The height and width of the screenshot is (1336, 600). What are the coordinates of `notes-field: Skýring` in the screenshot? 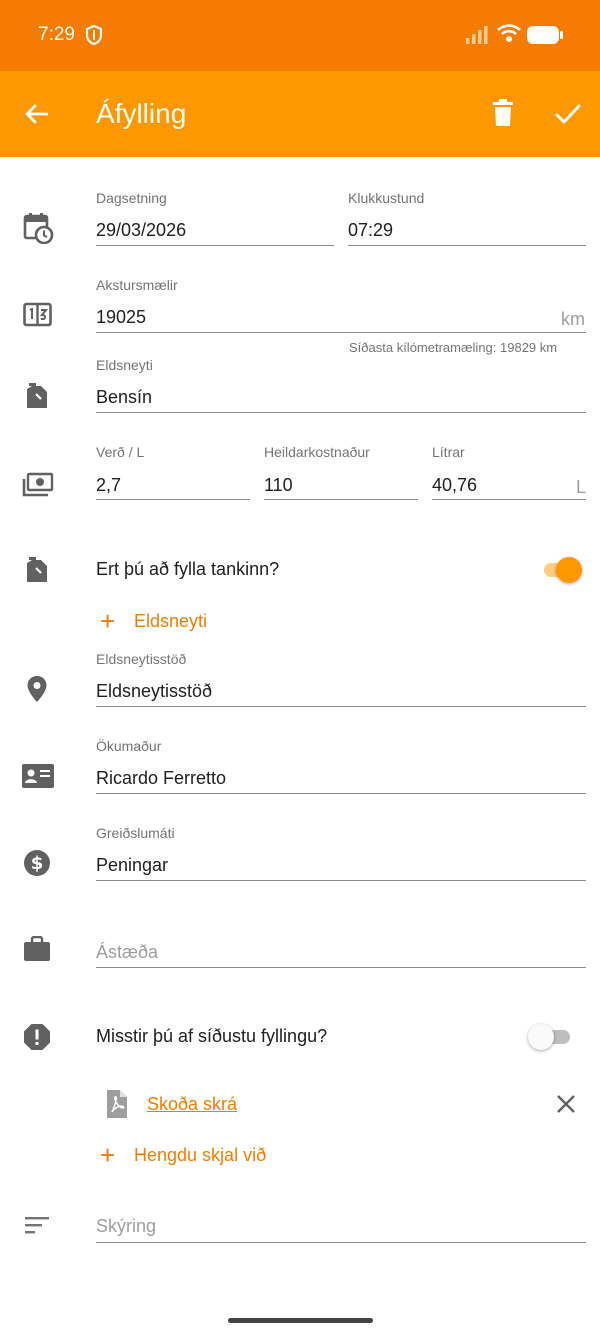 It's located at (126, 1226).